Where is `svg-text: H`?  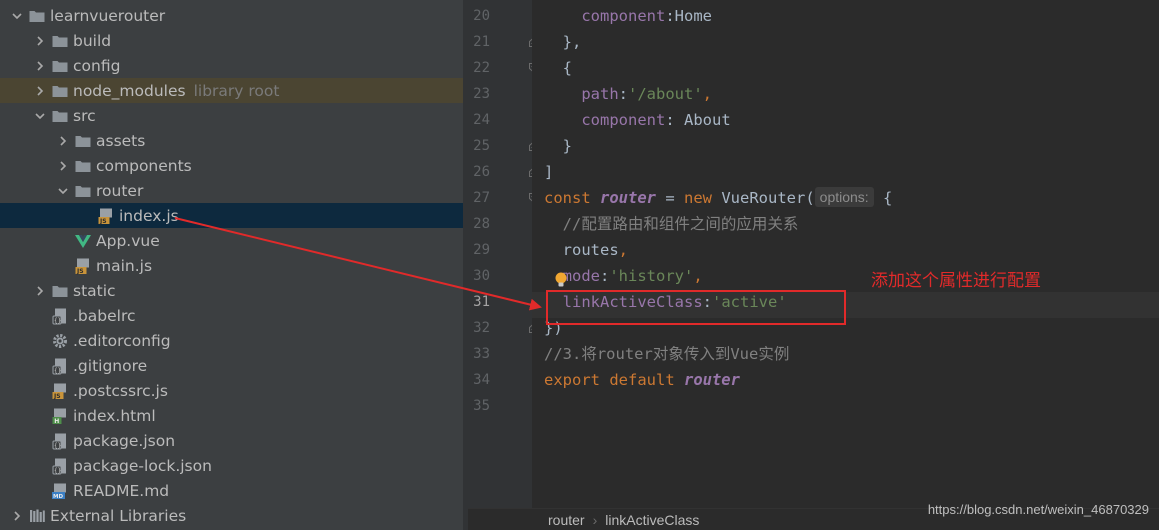 svg-text: H is located at coordinates (56, 421).